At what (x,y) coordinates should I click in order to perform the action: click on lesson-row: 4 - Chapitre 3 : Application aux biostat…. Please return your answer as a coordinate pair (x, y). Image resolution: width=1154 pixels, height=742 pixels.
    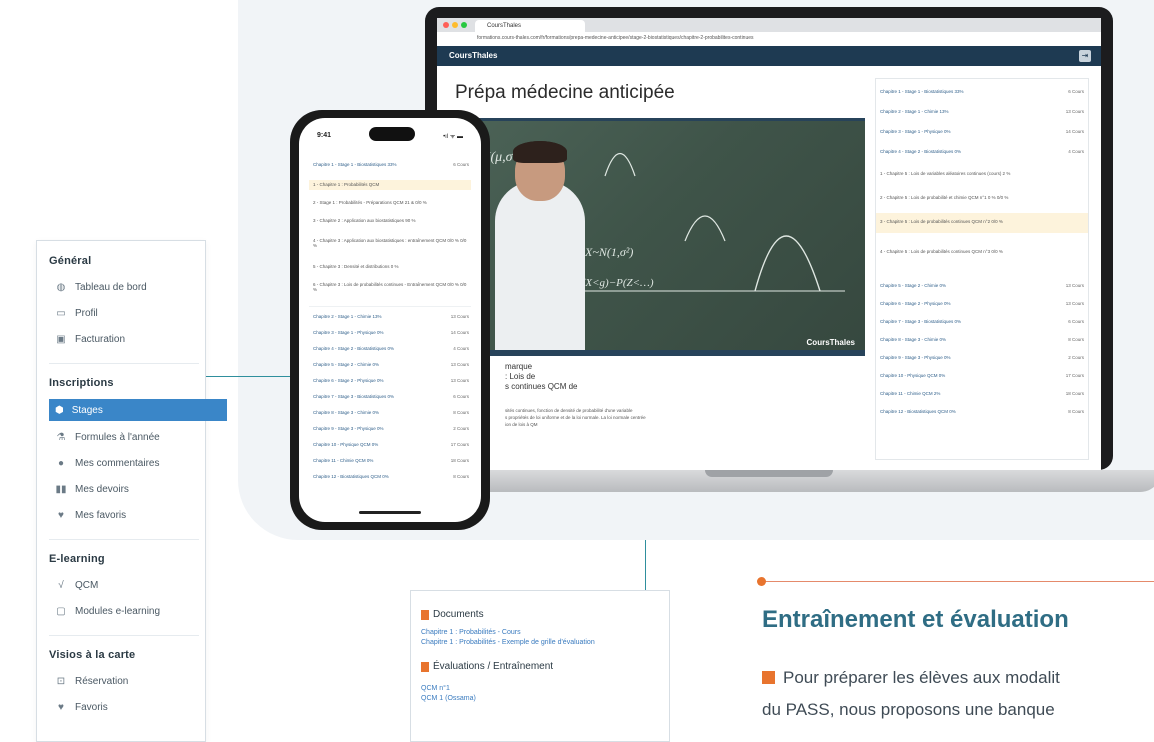
    Looking at the image, I should click on (391, 243).